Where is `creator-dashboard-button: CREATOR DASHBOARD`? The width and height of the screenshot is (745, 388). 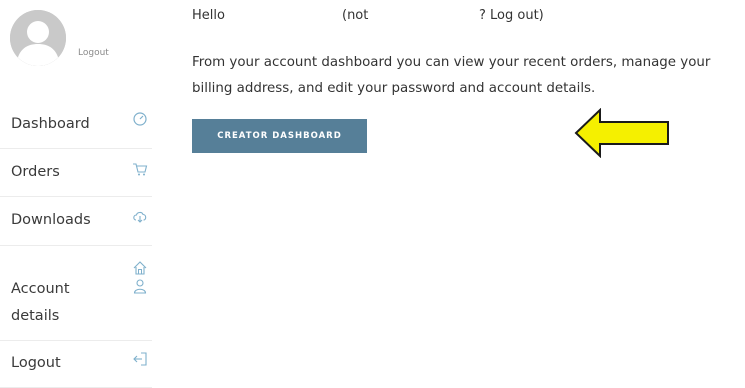
creator-dashboard-button: CREATOR DASHBOARD is located at coordinates (279, 136).